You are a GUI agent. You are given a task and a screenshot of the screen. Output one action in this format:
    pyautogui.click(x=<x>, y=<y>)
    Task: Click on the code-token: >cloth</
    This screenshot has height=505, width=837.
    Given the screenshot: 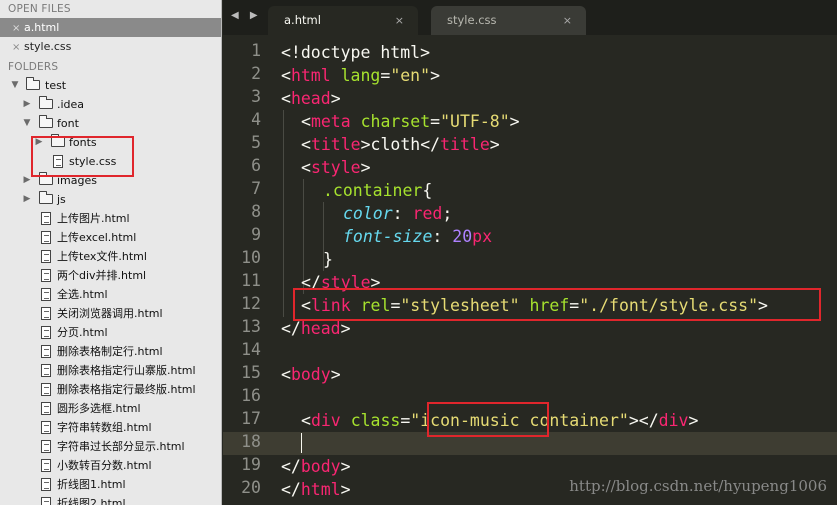 What is the action you would take?
    pyautogui.click(x=400, y=144)
    